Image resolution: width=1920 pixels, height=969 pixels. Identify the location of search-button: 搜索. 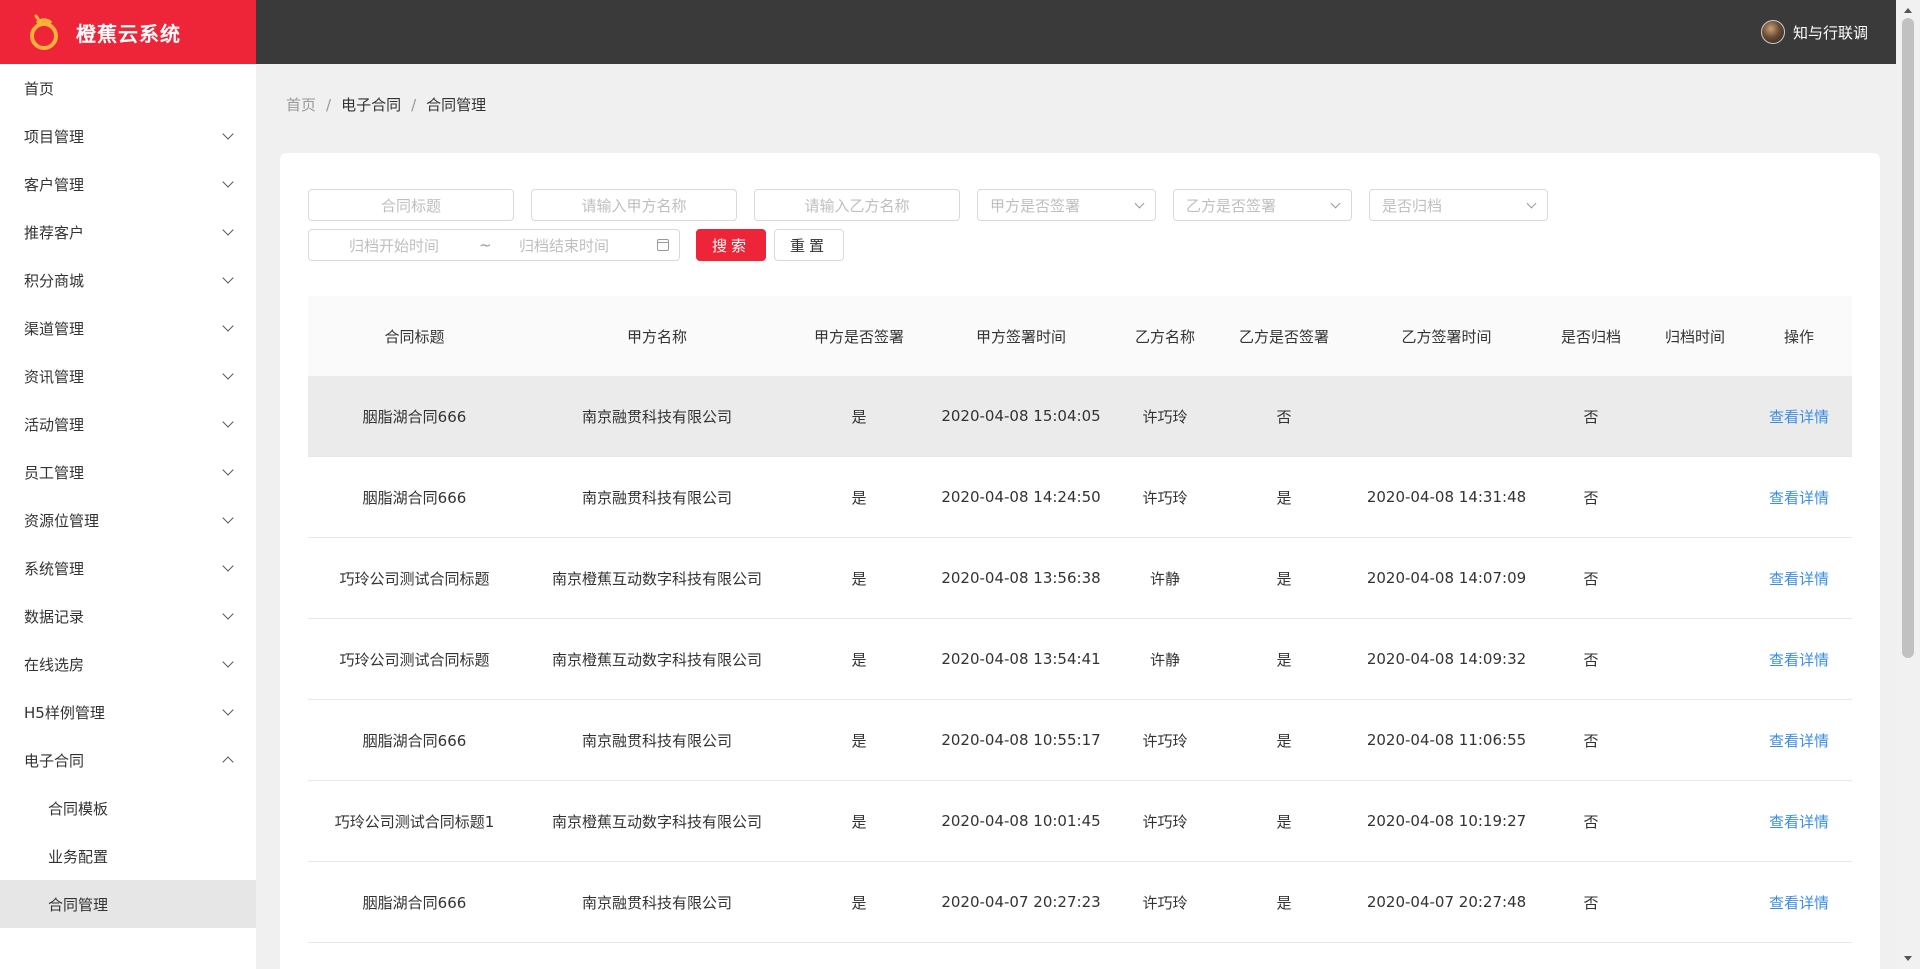
(731, 245).